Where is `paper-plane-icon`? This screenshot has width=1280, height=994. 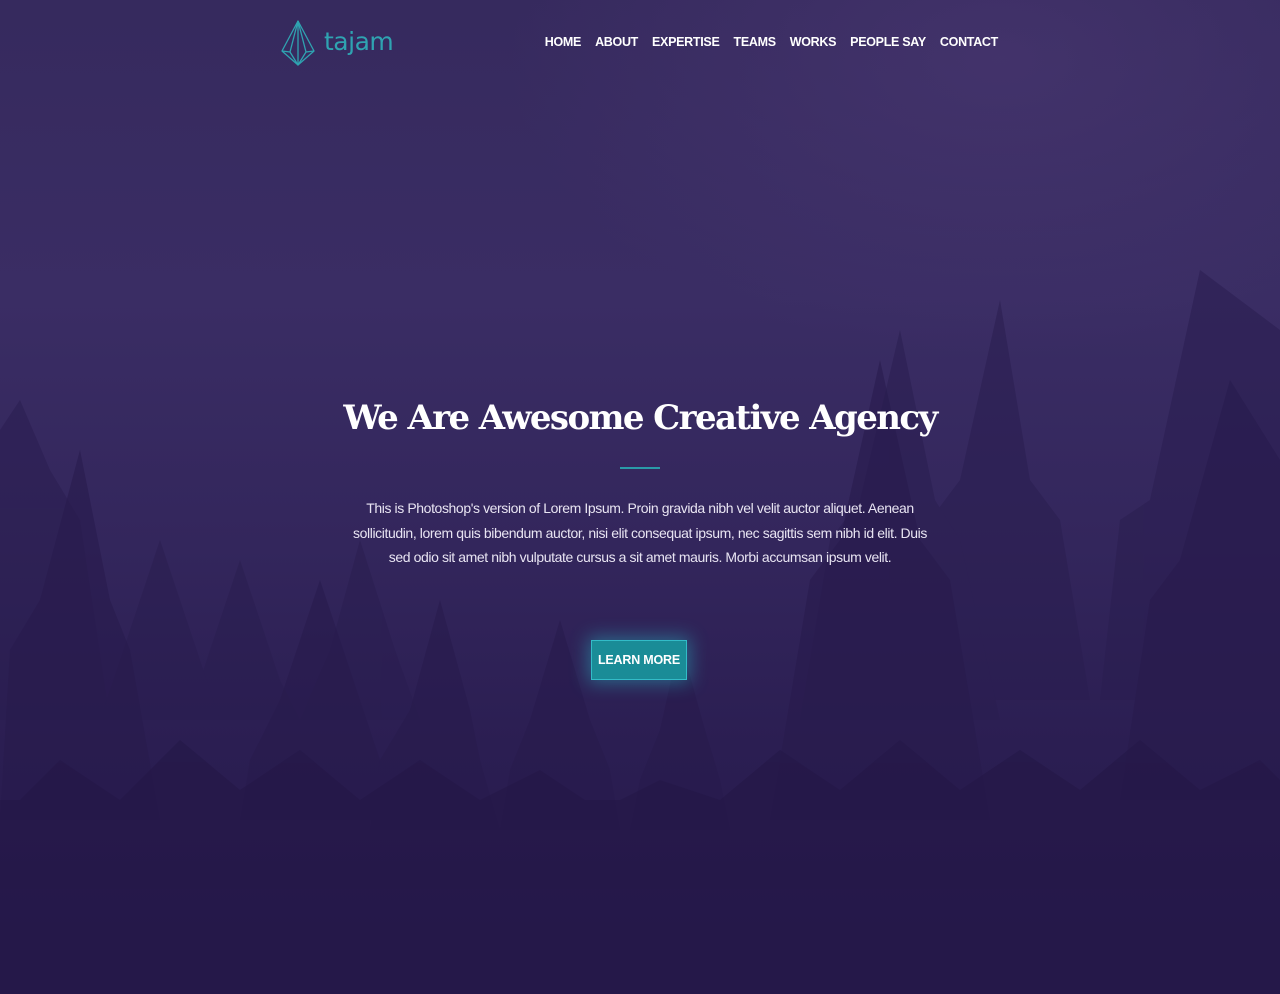
paper-plane-icon is located at coordinates (298, 43).